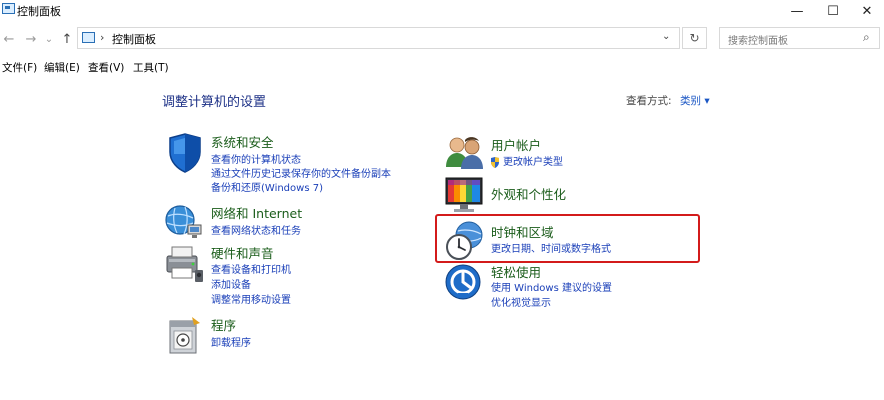  I want to click on menu-tools: 工具(T), so click(151, 67).